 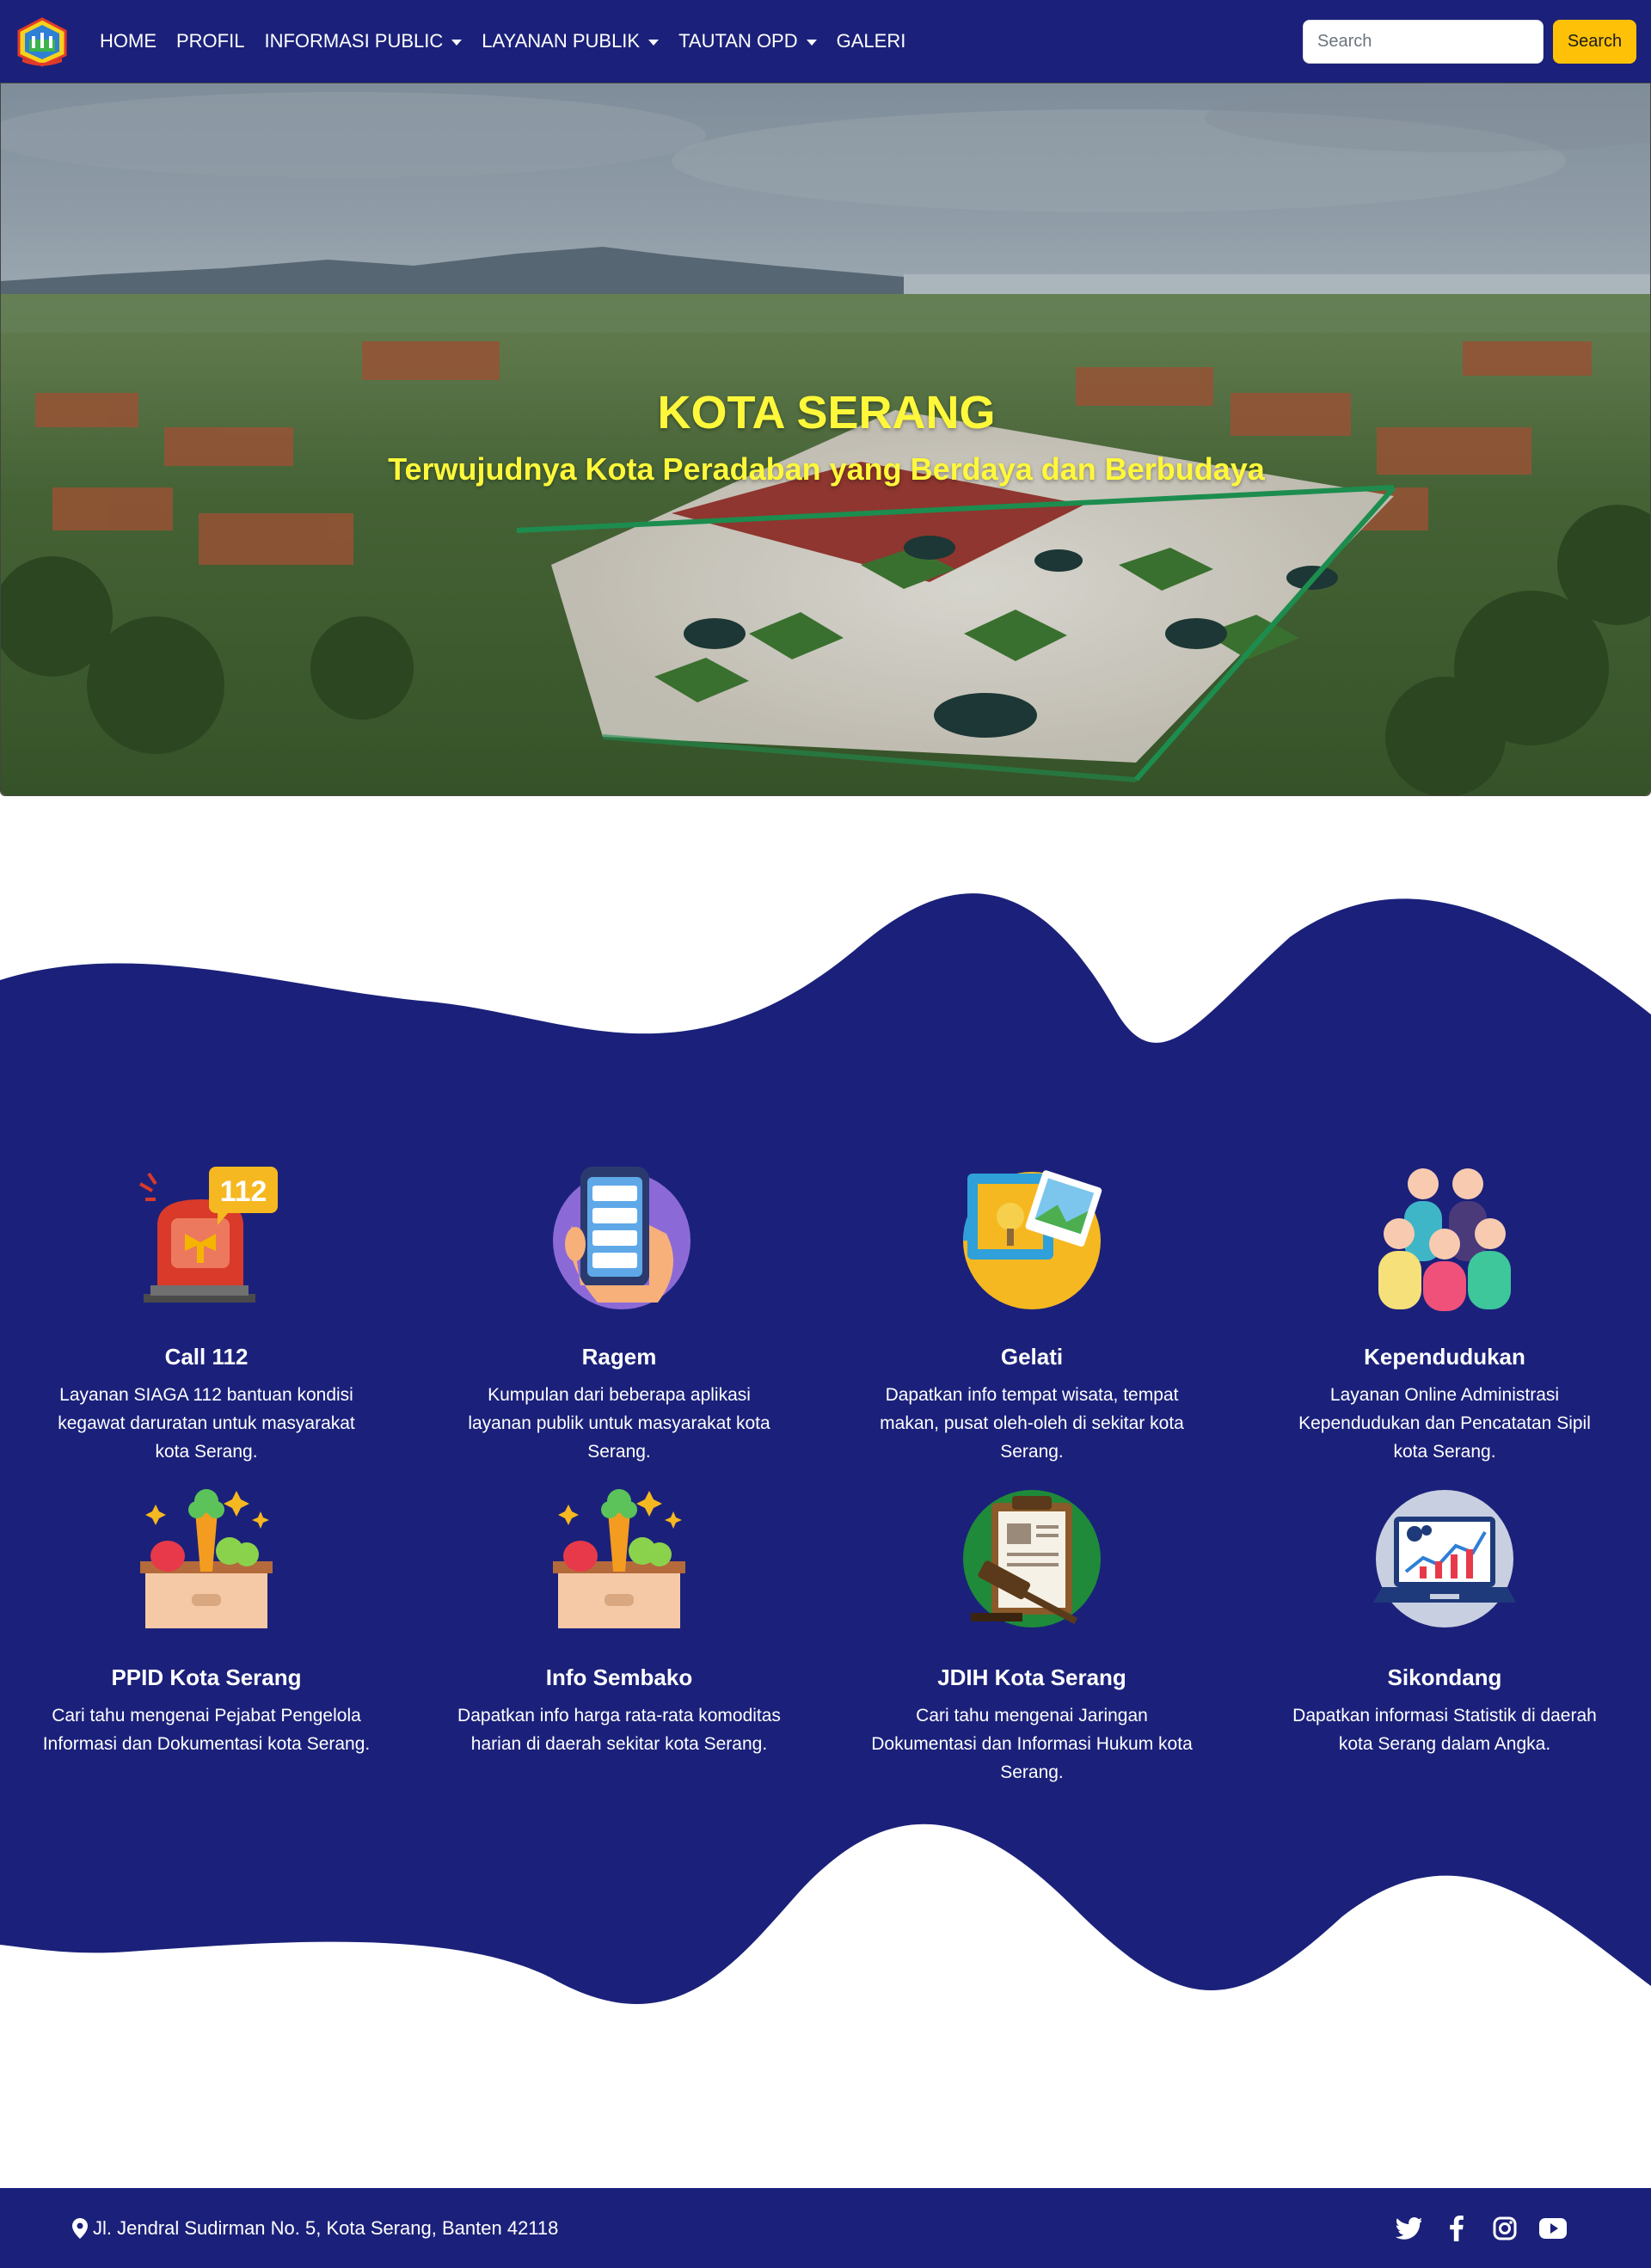 I want to click on map-marker-icon, so click(x=80, y=2228).